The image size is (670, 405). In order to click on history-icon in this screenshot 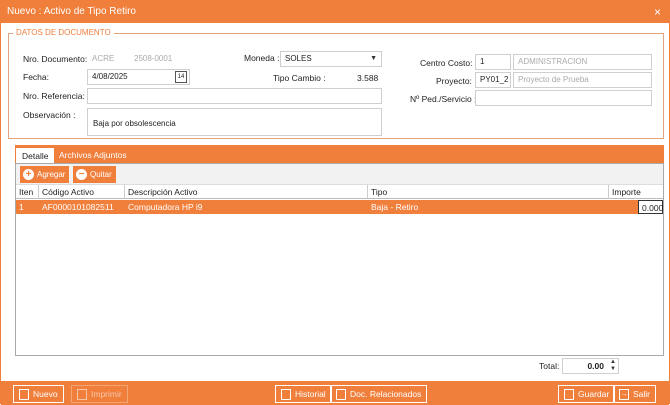, I will do `click(286, 394)`.